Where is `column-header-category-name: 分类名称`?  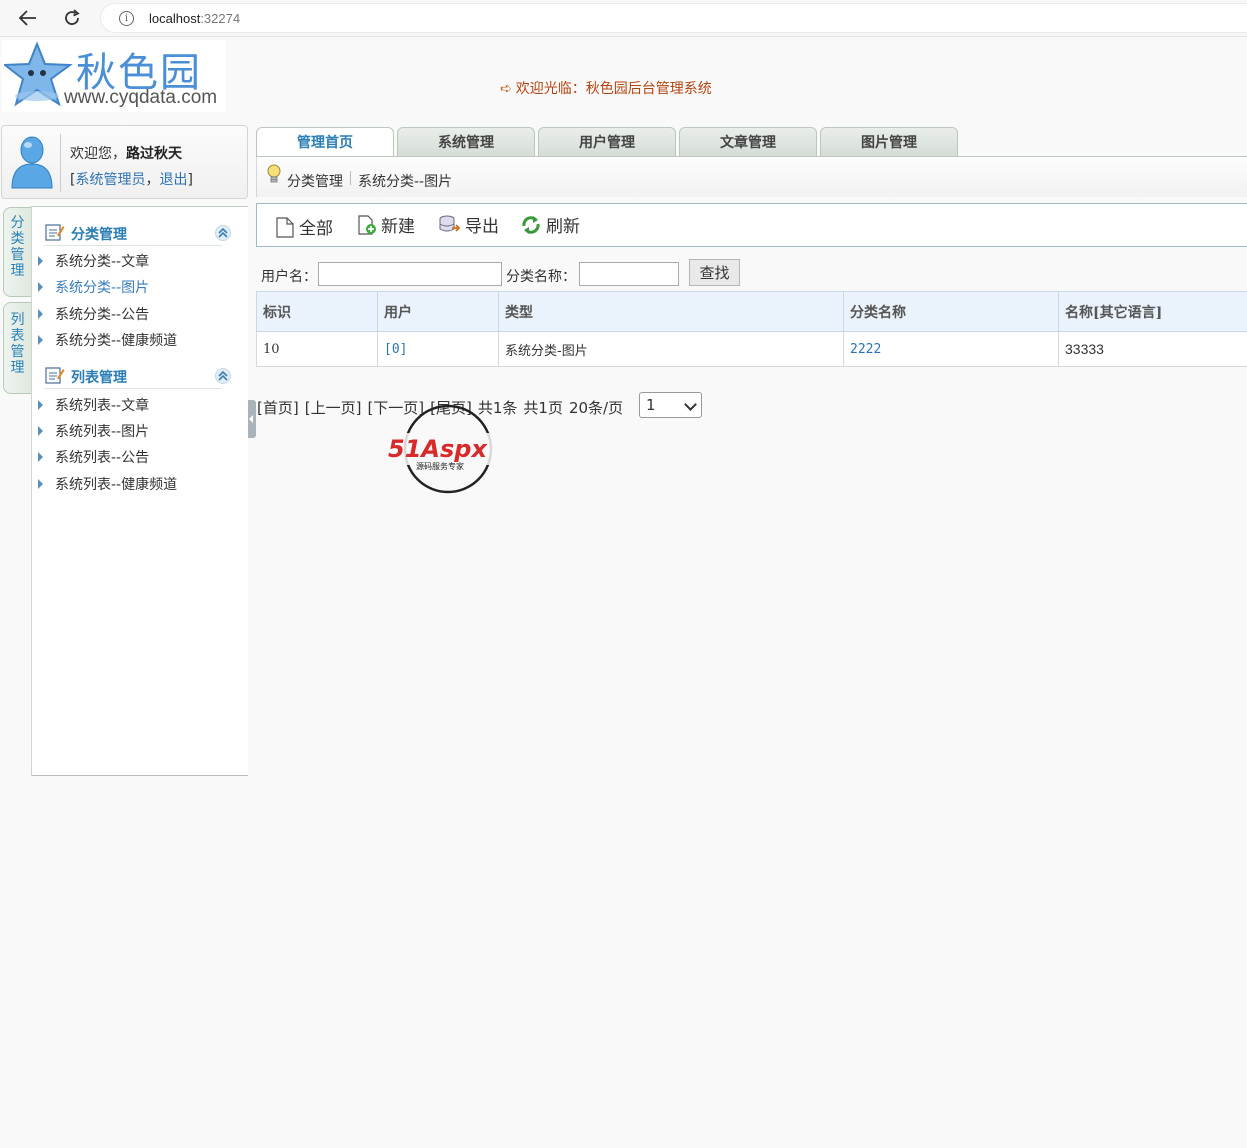 column-header-category-name: 分类名称 is located at coordinates (951, 311).